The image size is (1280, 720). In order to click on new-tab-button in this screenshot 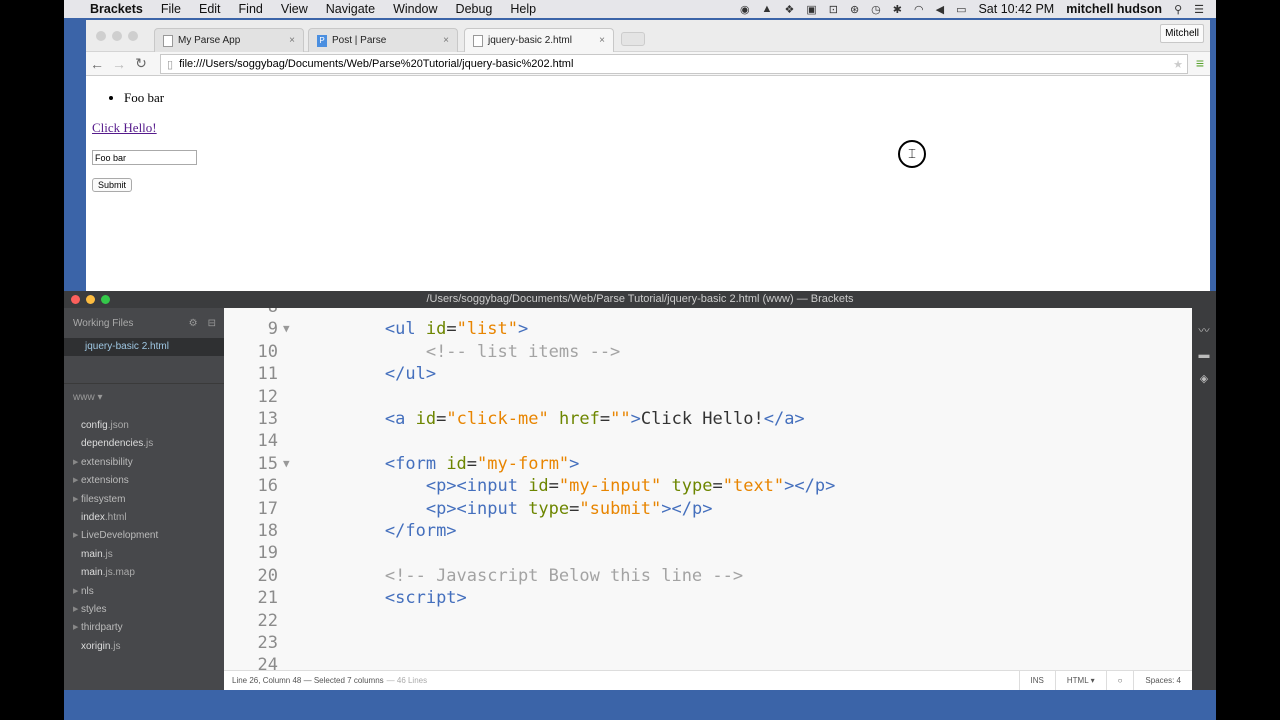, I will do `click(633, 39)`.